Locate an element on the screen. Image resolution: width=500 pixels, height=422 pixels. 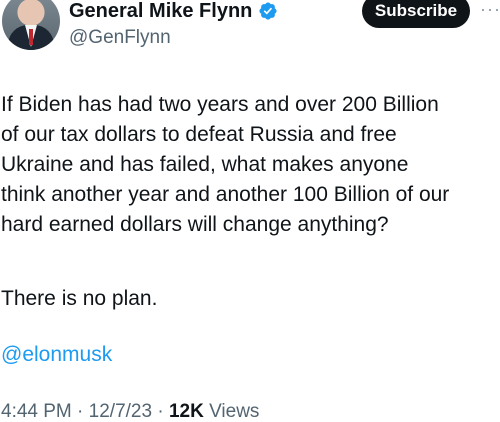
mention-link: @elonmusk is located at coordinates (56, 355).